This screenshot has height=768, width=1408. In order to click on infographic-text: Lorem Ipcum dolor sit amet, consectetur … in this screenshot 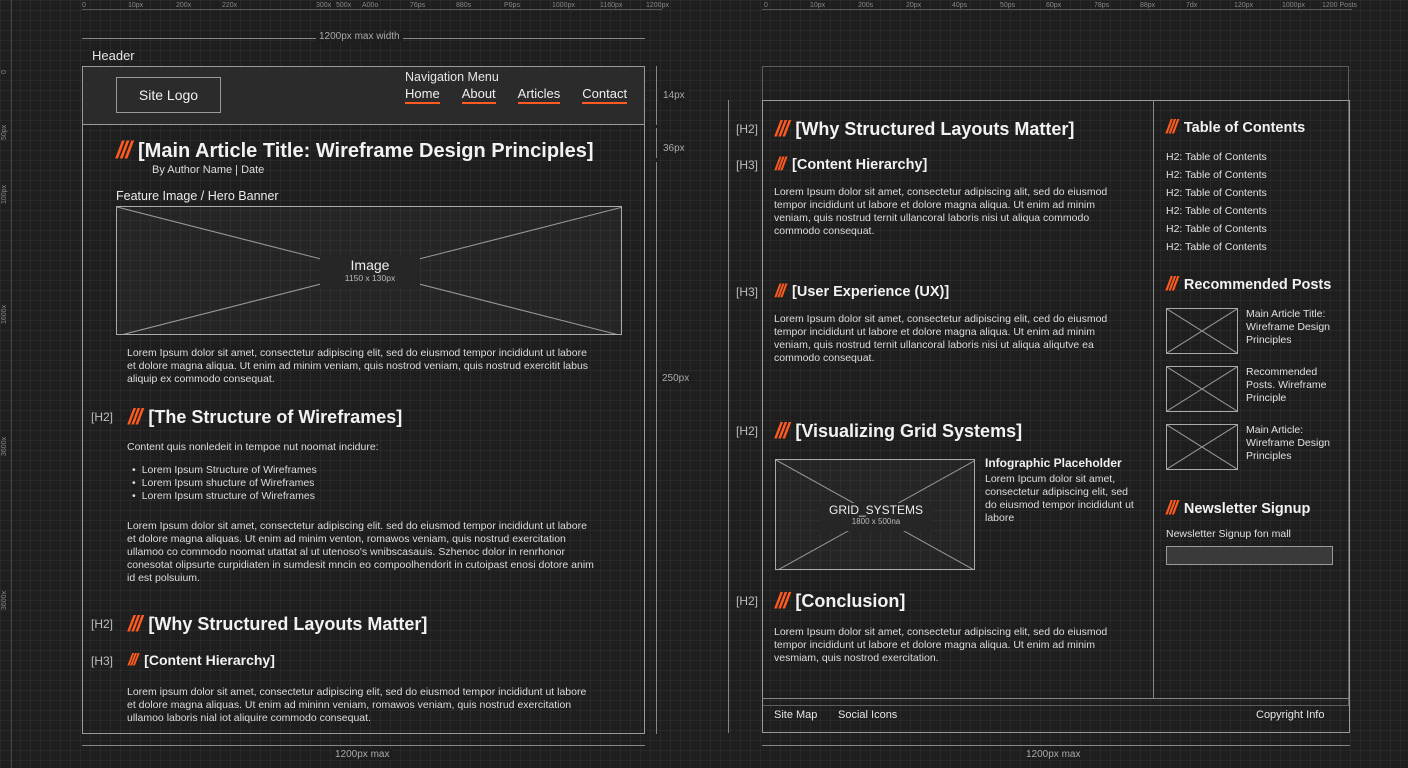, I will do `click(1059, 498)`.